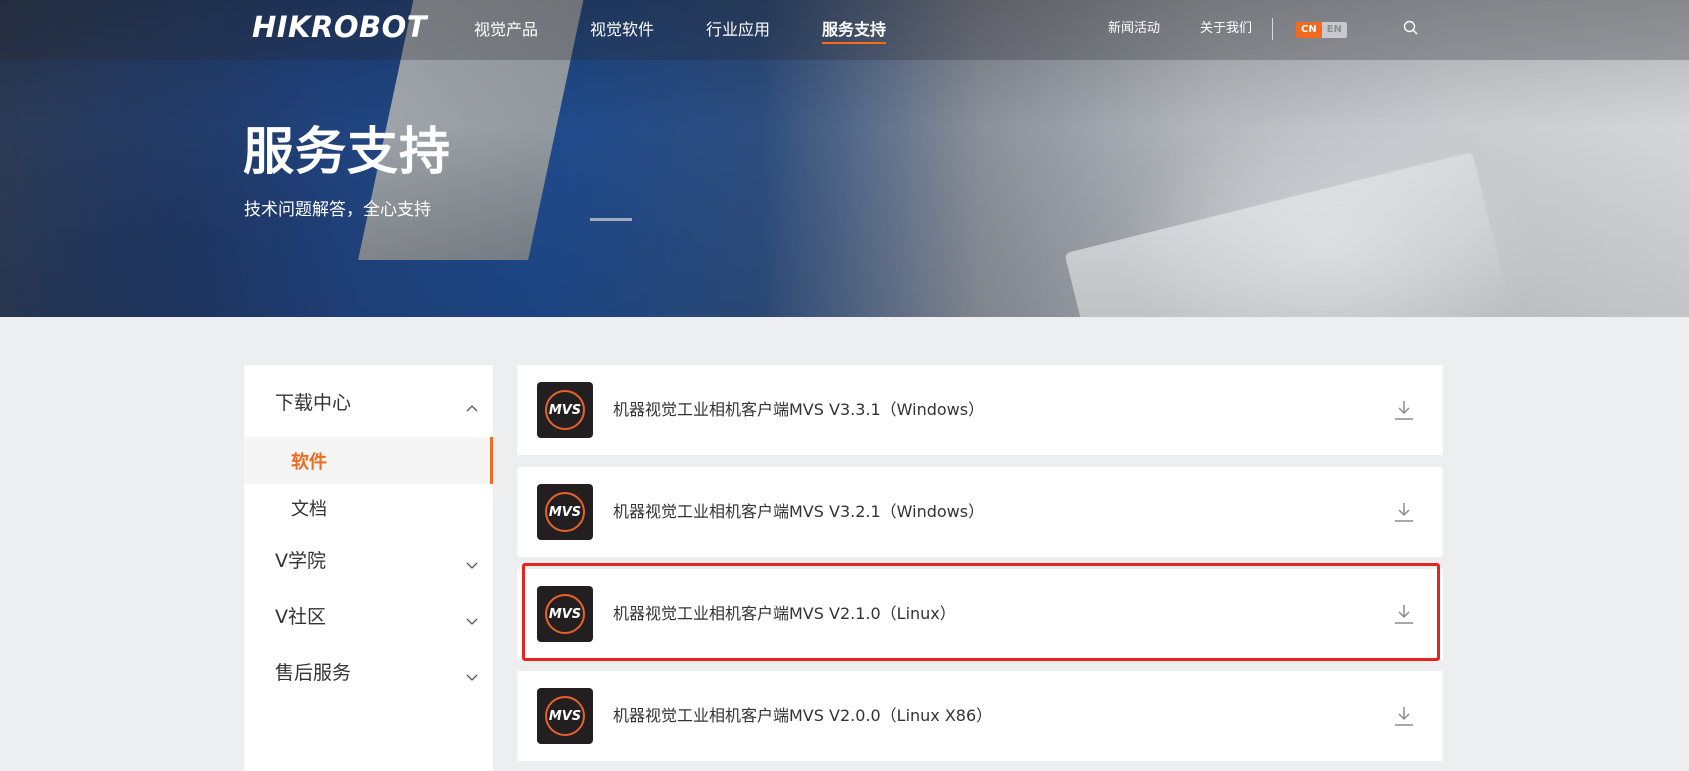 Image resolution: width=1689 pixels, height=771 pixels. Describe the element at coordinates (798, 512) in the screenshot. I see `download-name: 机器视觉工业相机客户端MVS V3.2.1（Windows）` at that location.